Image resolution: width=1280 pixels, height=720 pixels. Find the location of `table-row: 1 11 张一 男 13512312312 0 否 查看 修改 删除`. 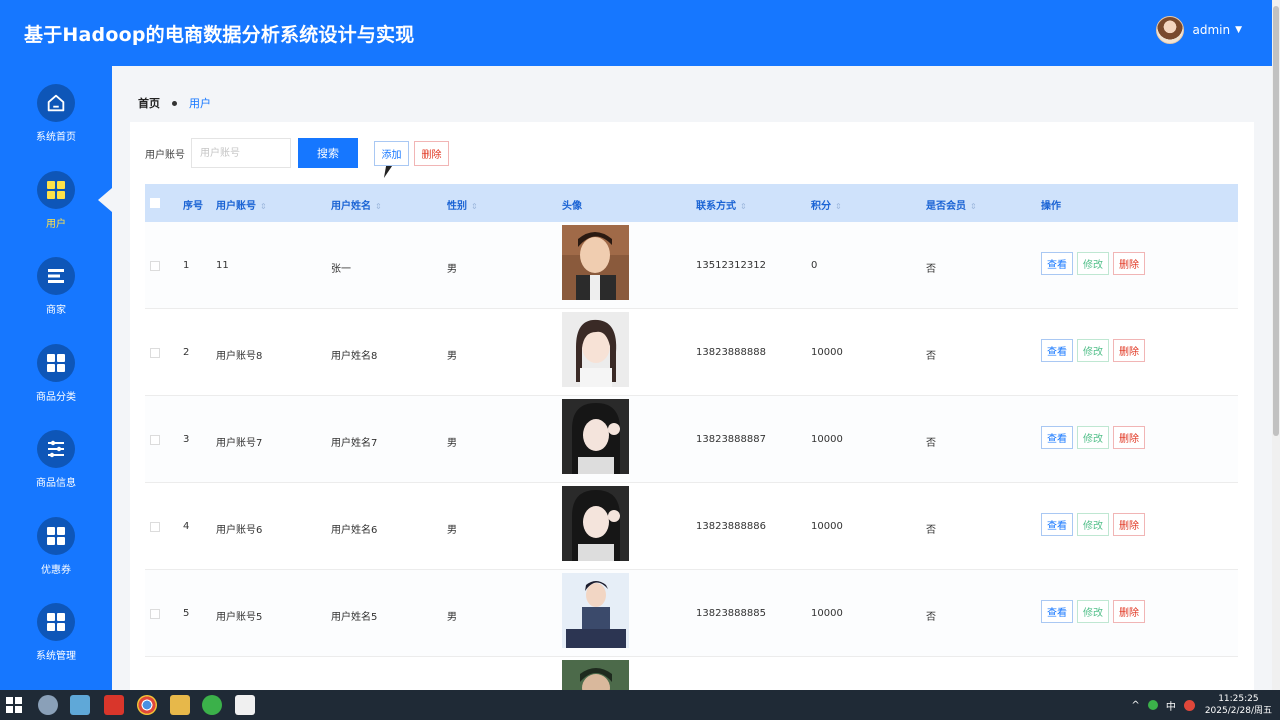

table-row: 1 11 张一 男 13512312312 0 否 查看 修改 删除 is located at coordinates (691, 265).